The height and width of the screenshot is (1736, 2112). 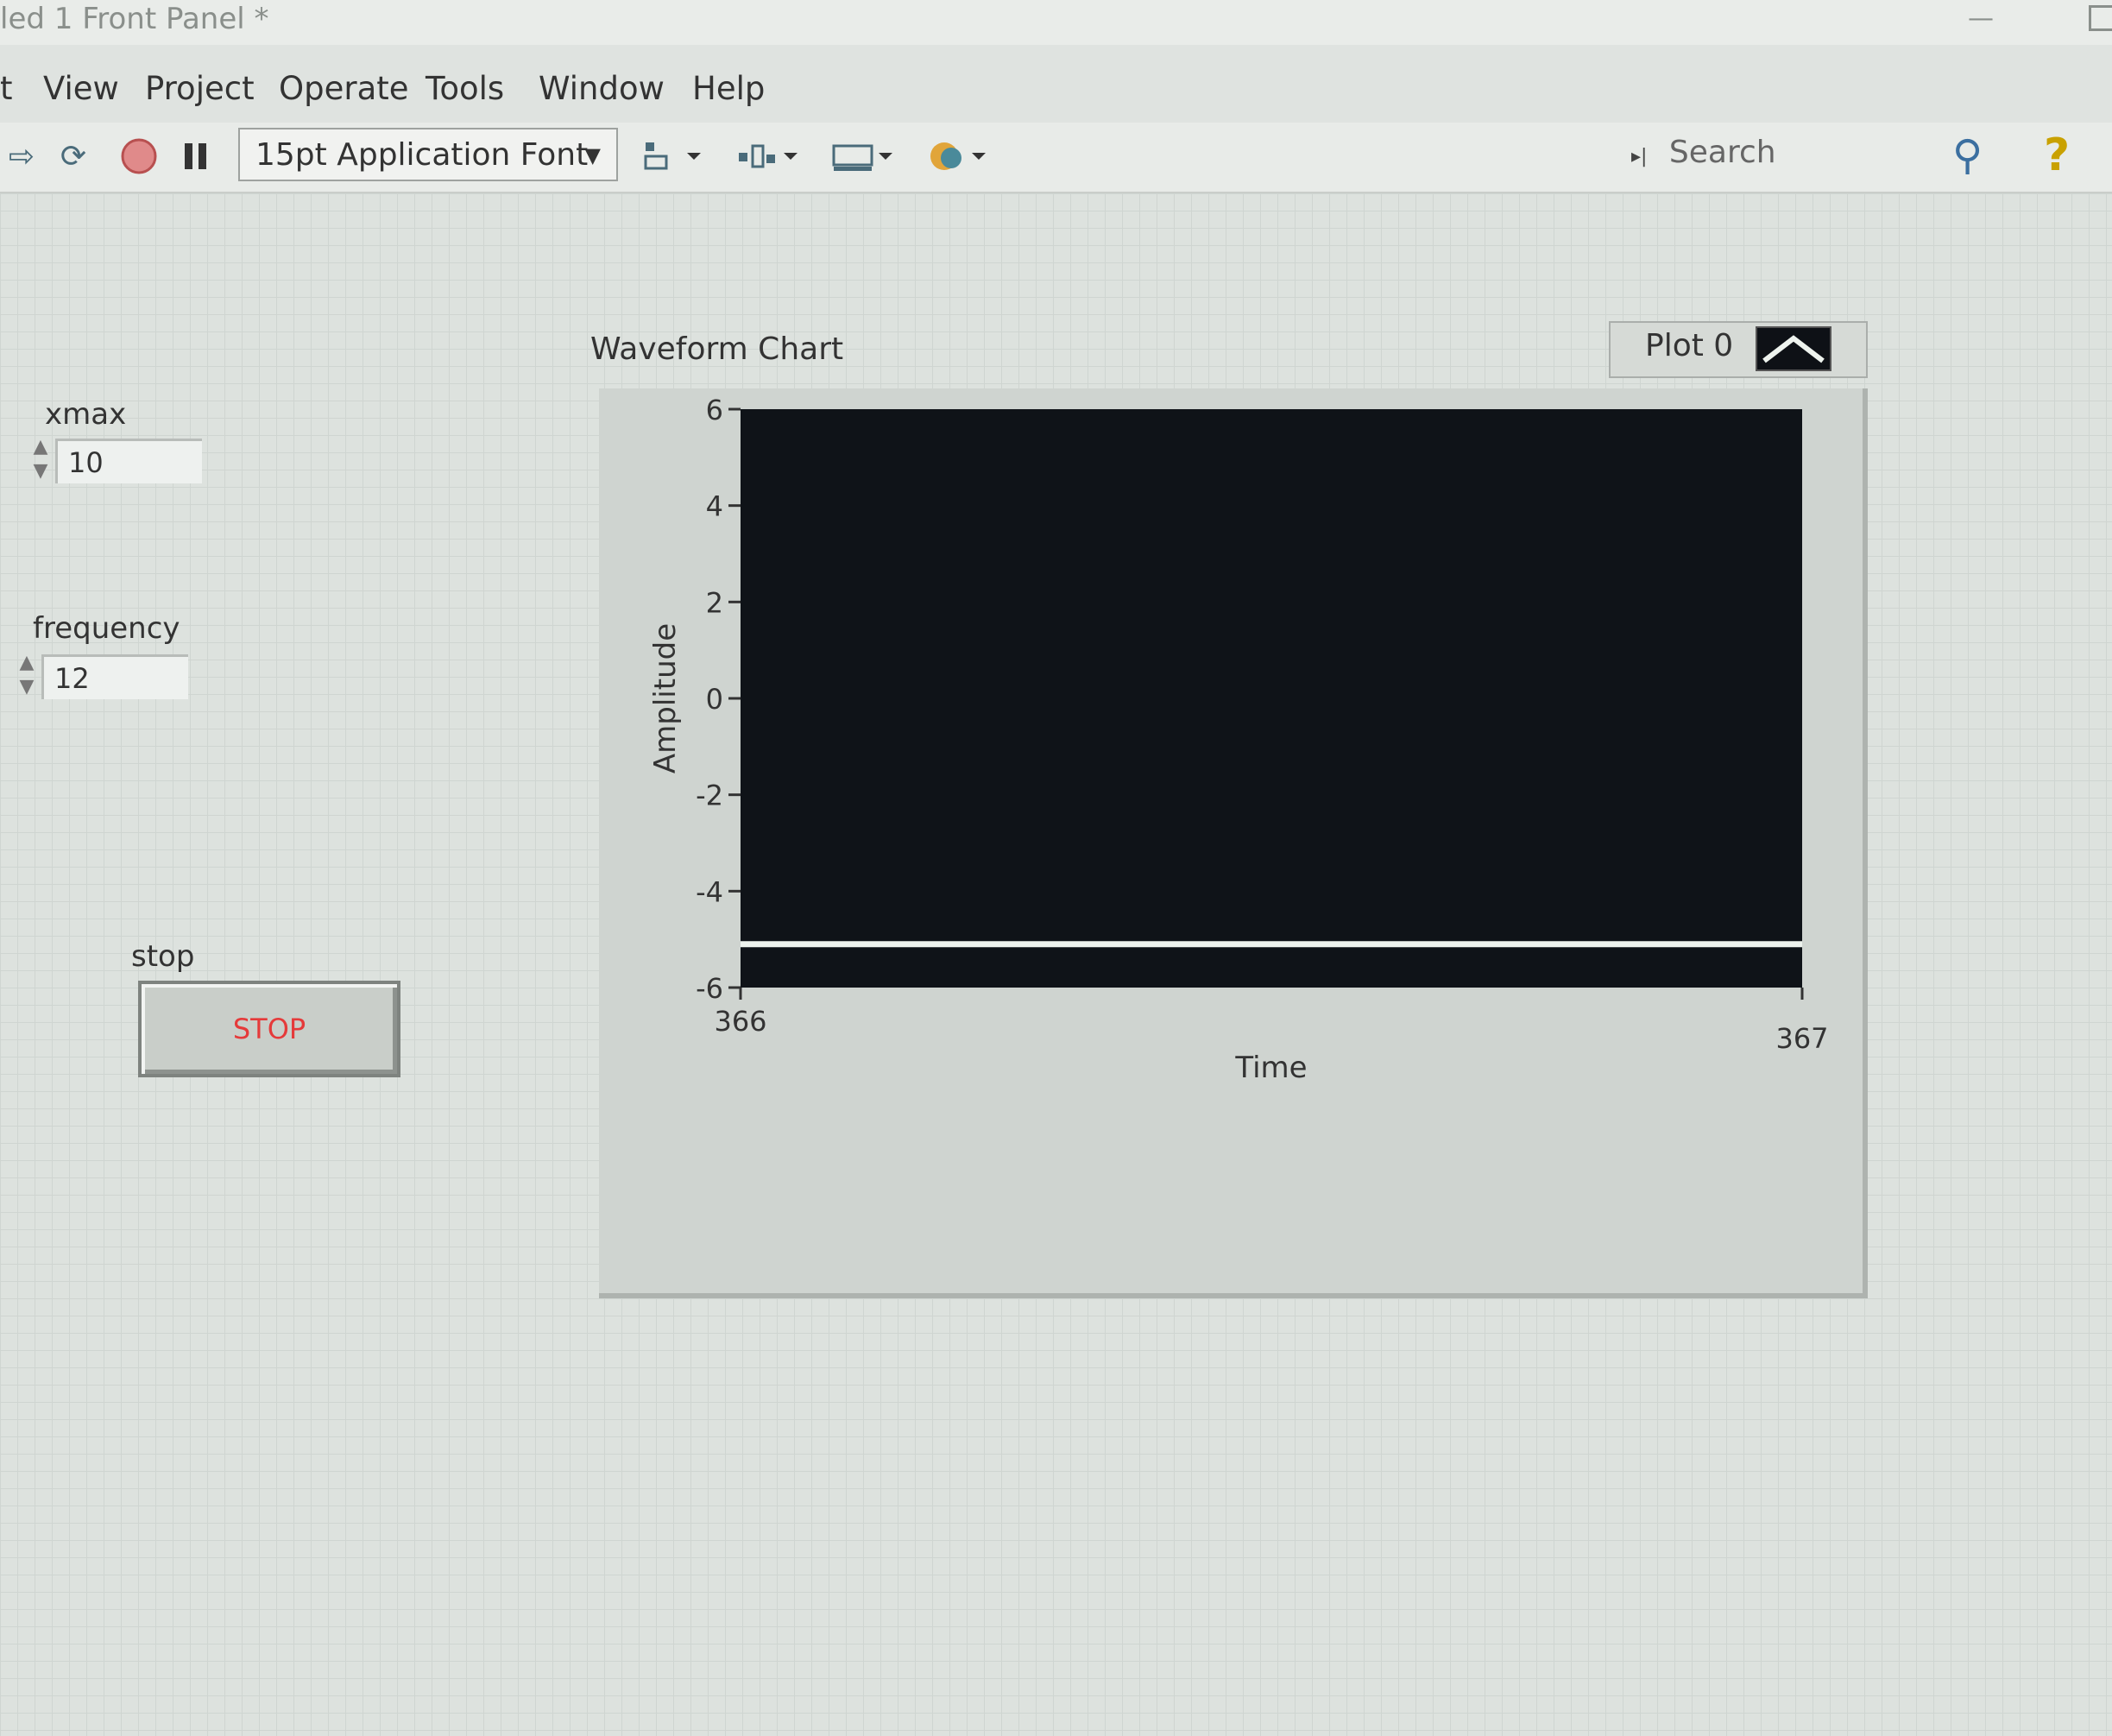 What do you see at coordinates (709, 796) in the screenshot?
I see `y-tick-label: -2` at bounding box center [709, 796].